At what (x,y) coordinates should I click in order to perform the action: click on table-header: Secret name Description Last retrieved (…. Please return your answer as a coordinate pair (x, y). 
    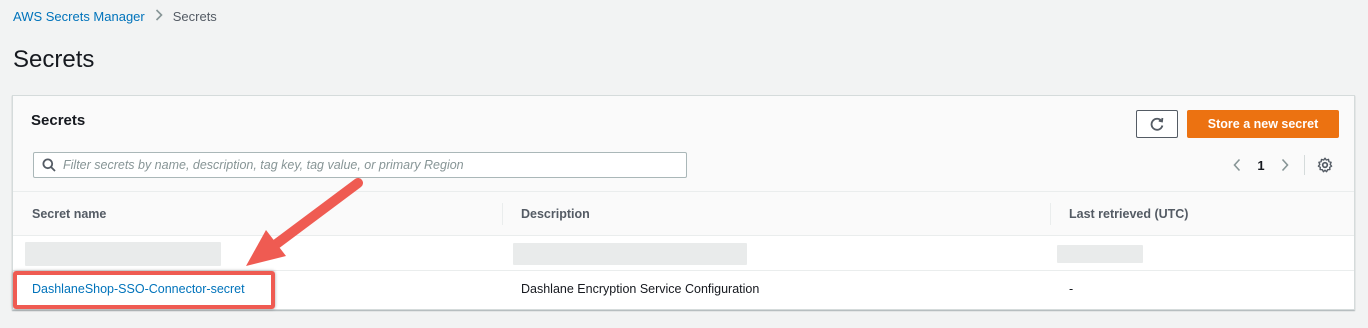
    Looking at the image, I should click on (683, 214).